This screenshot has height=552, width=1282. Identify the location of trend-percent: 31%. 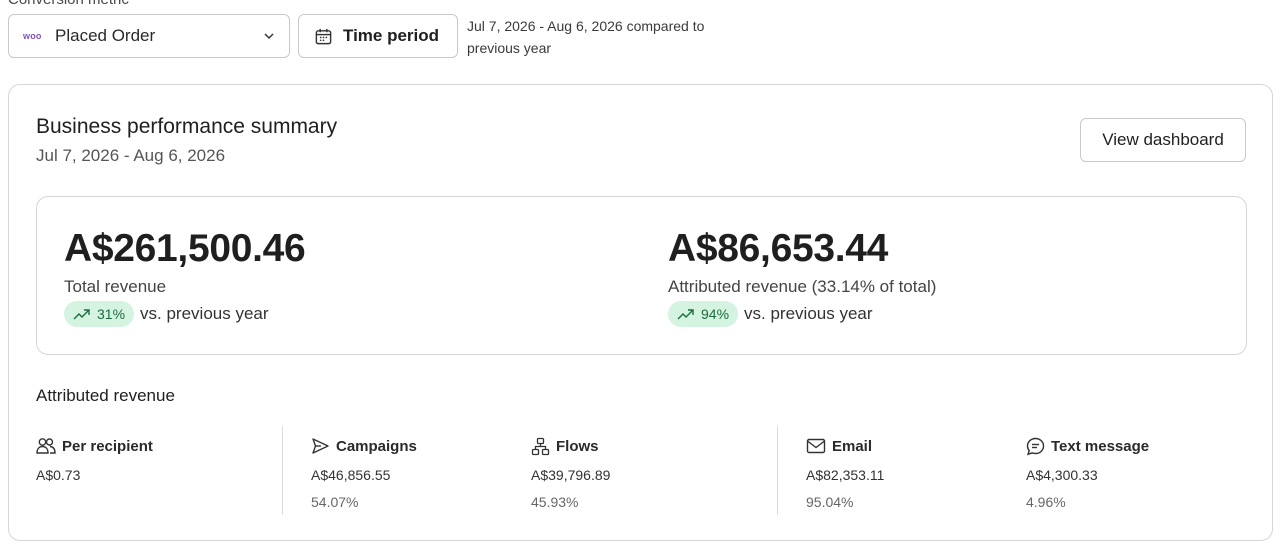
(111, 314).